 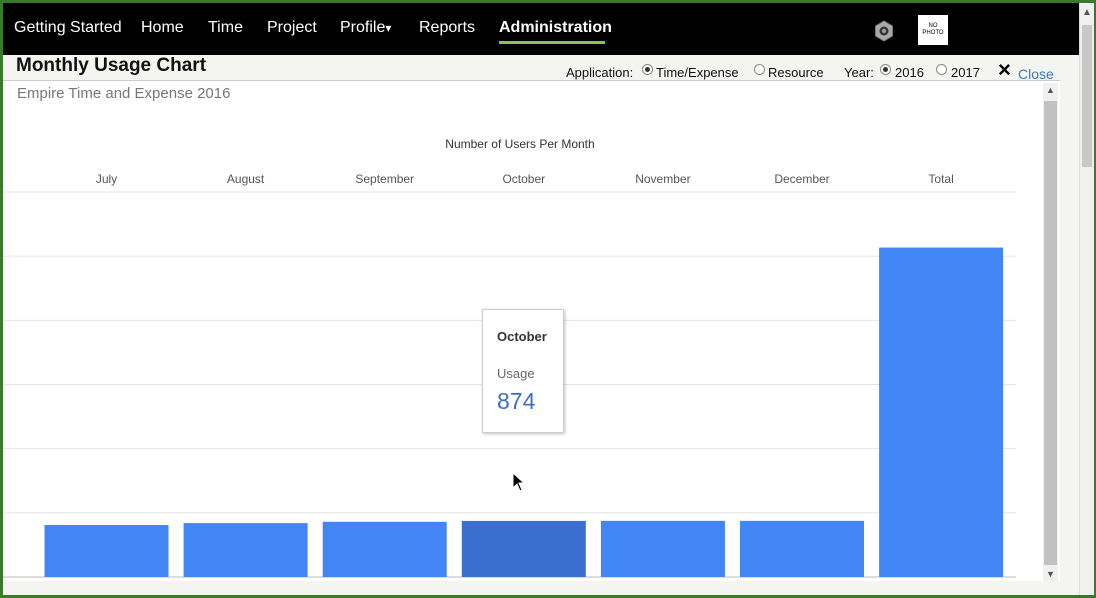 What do you see at coordinates (662, 548) in the screenshot?
I see `bar-november` at bounding box center [662, 548].